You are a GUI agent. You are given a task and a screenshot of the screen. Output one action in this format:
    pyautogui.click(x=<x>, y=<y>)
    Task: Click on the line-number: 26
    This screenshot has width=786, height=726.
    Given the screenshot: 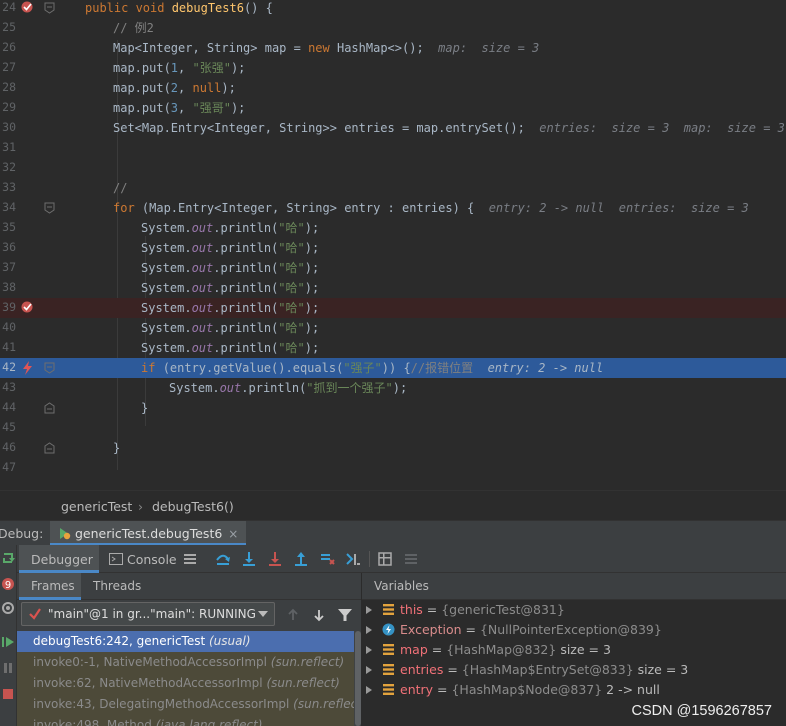 What is the action you would take?
    pyautogui.click(x=8, y=47)
    